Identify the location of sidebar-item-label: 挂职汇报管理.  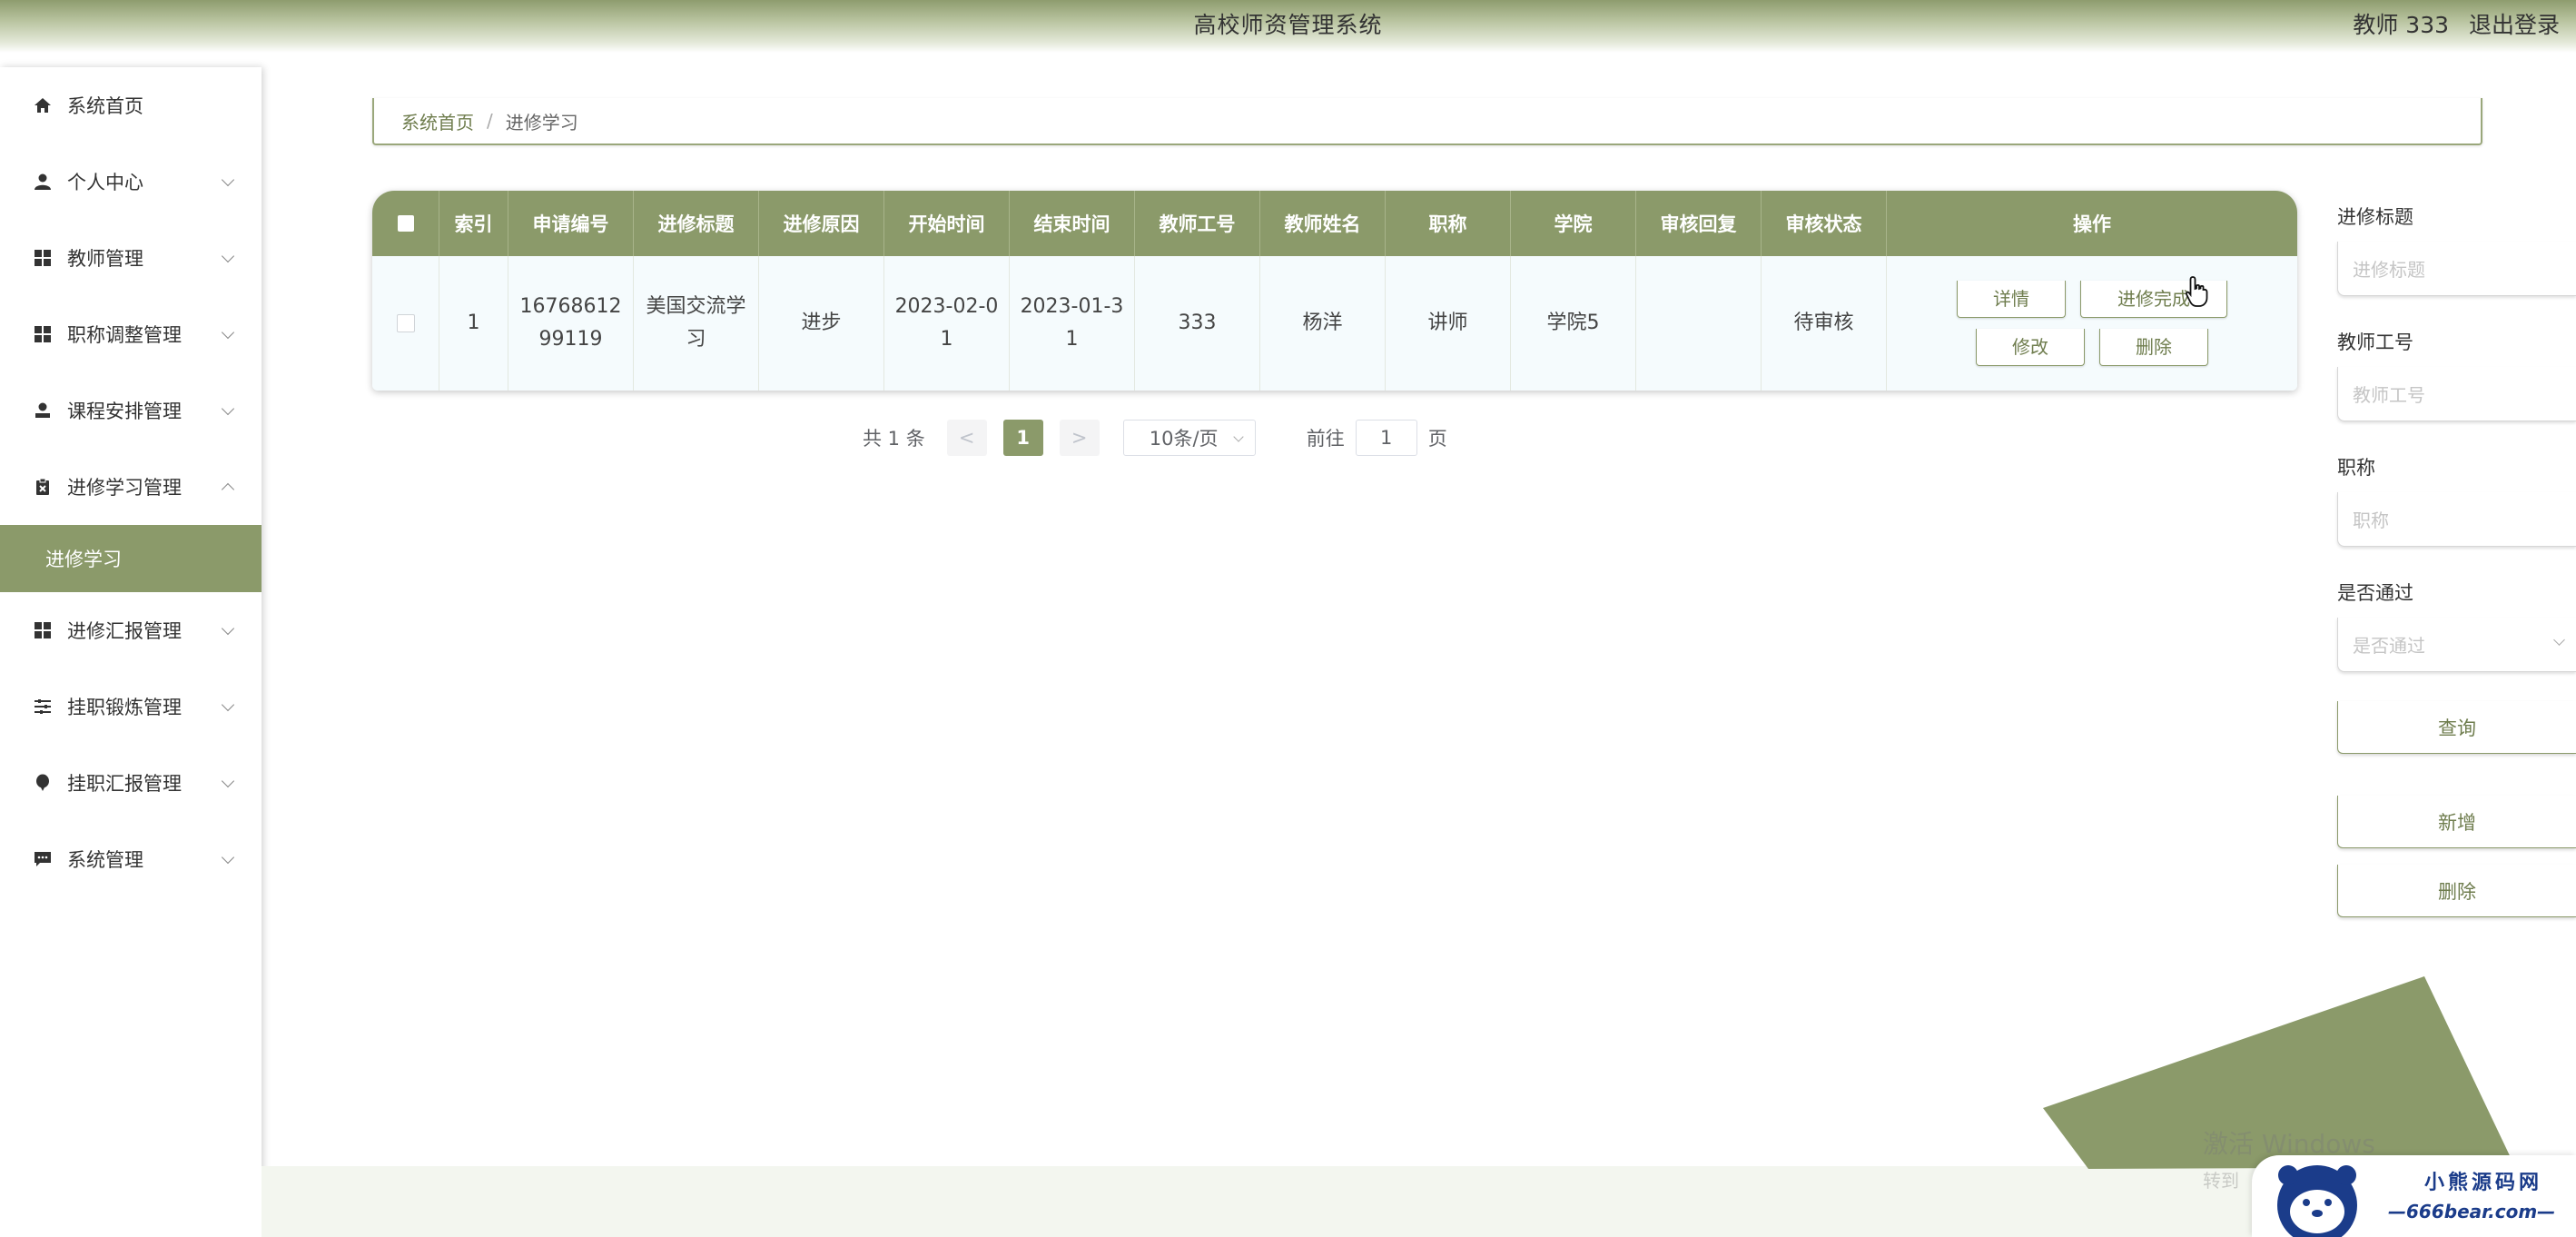
(124, 784).